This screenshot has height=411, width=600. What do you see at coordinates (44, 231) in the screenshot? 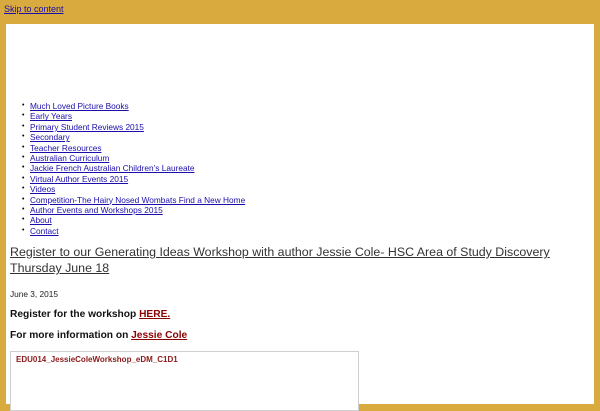
I see `nav-link-contact: Contact` at bounding box center [44, 231].